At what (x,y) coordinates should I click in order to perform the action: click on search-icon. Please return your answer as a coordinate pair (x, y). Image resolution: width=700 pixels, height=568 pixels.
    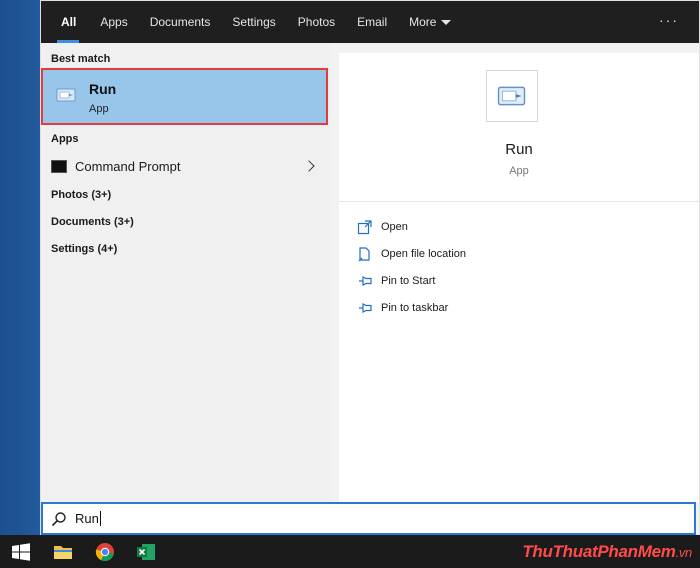
    Looking at the image, I should click on (58, 519).